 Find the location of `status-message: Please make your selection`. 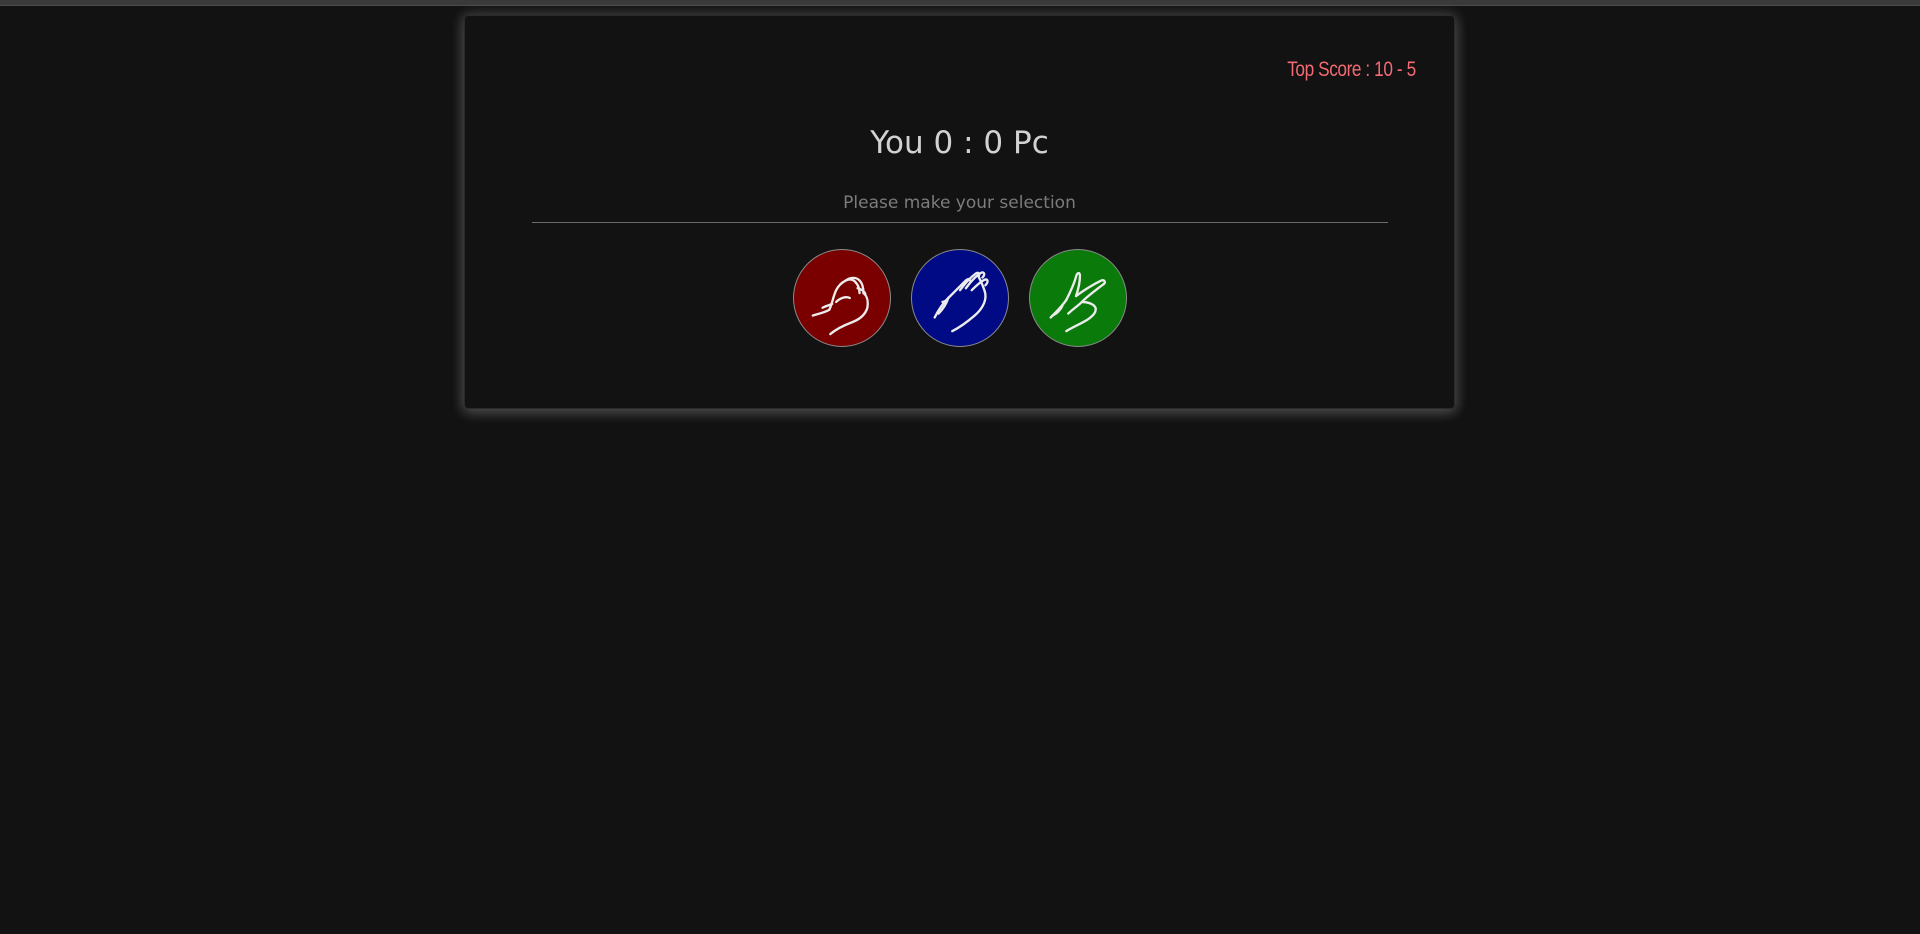

status-message: Please make your selection is located at coordinates (959, 203).